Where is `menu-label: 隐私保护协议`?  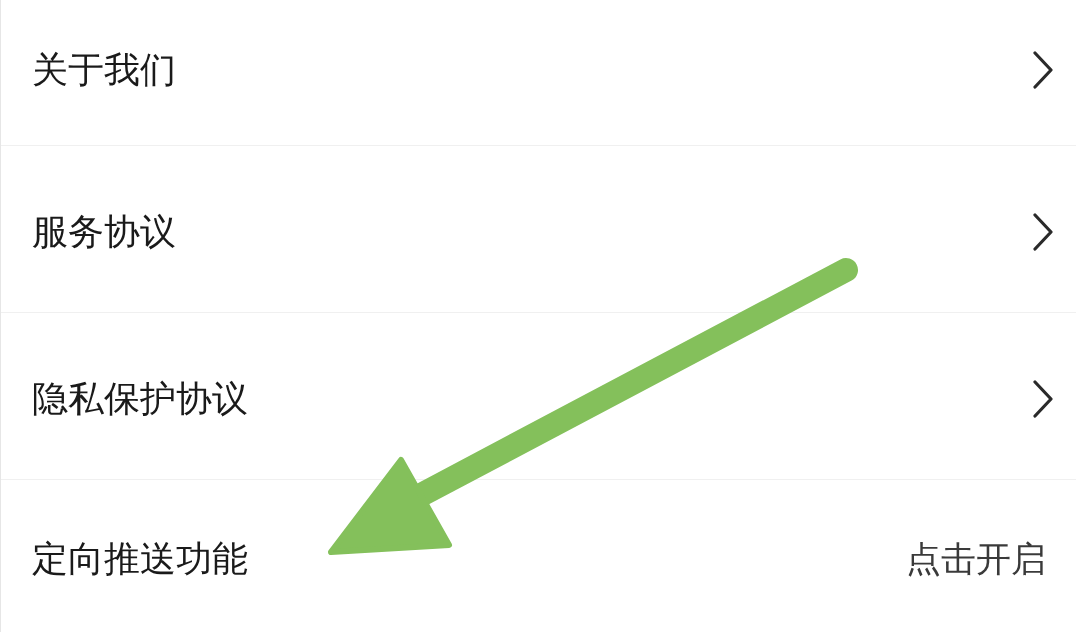 menu-label: 隐私保护协议 is located at coordinates (140, 399).